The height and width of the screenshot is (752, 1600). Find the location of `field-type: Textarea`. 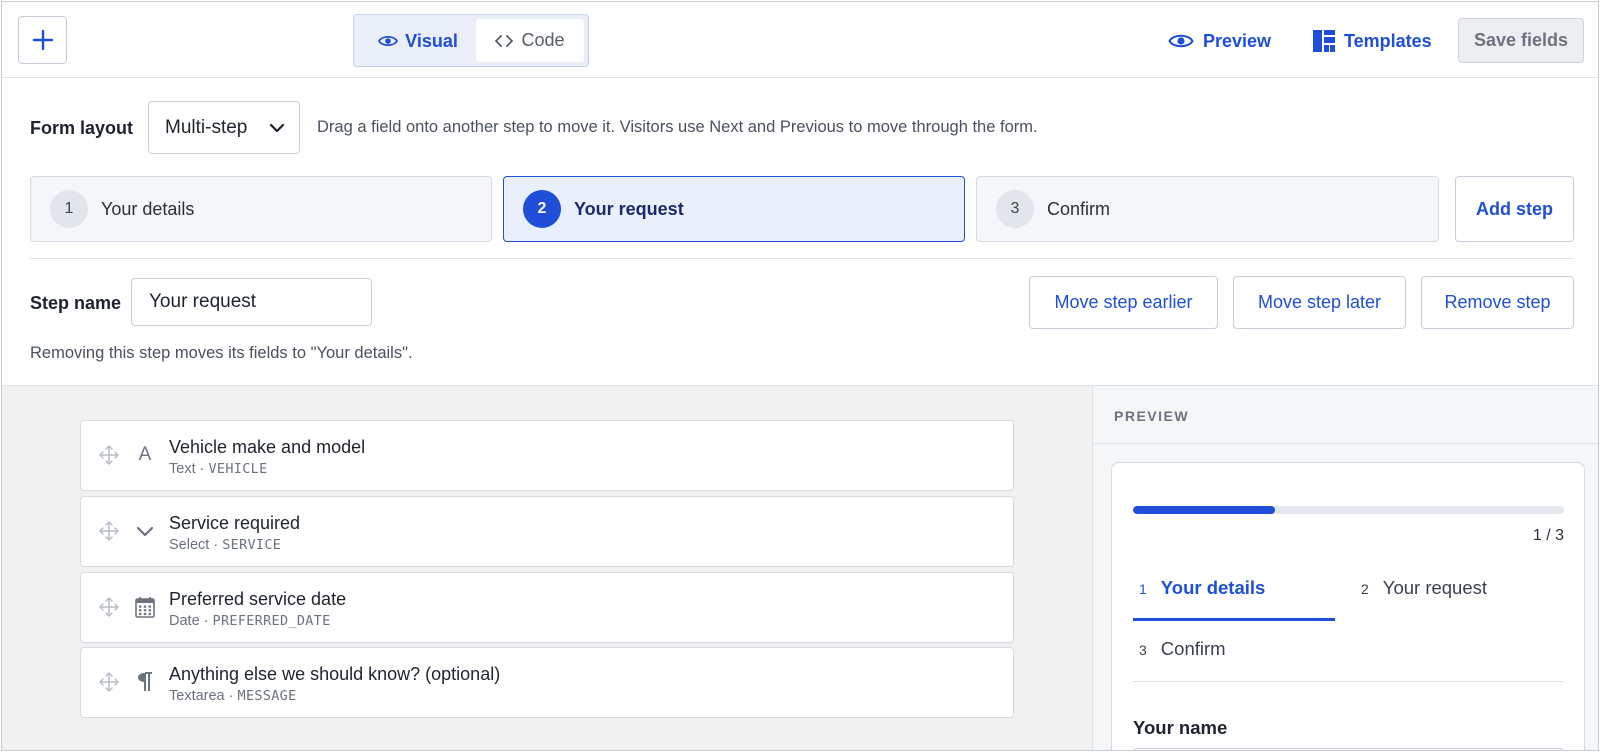

field-type: Textarea is located at coordinates (197, 696).